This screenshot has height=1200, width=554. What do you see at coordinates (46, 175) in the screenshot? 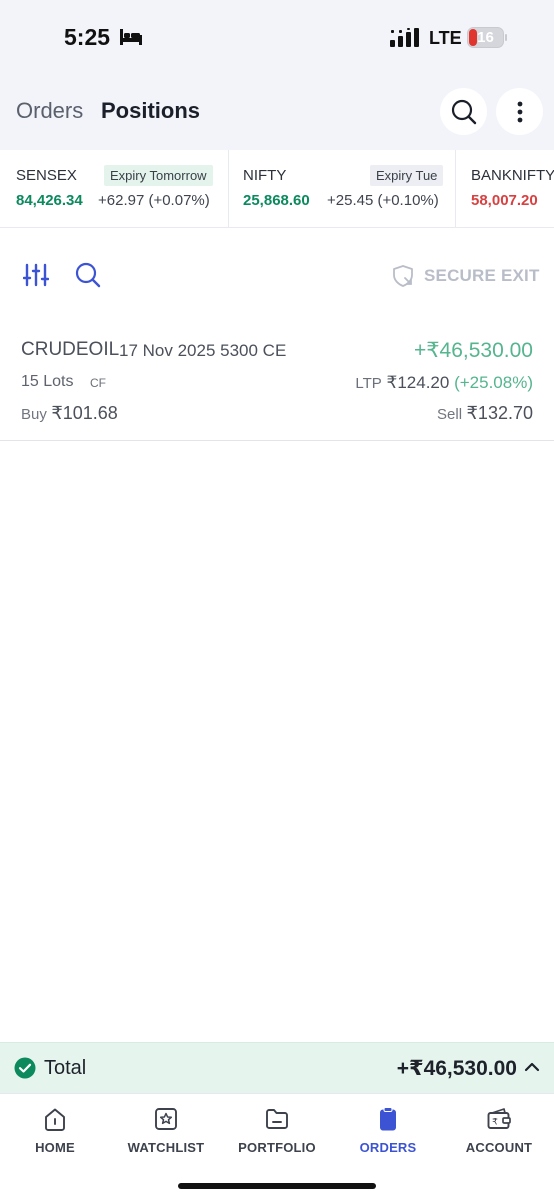
I see `index-name: SENSEX` at bounding box center [46, 175].